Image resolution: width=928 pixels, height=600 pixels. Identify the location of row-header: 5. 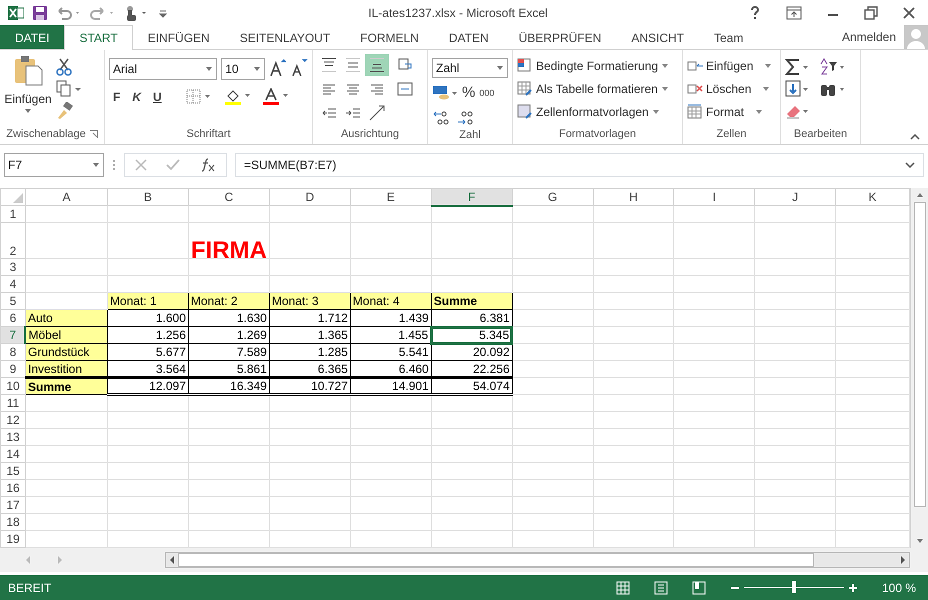
(13, 301).